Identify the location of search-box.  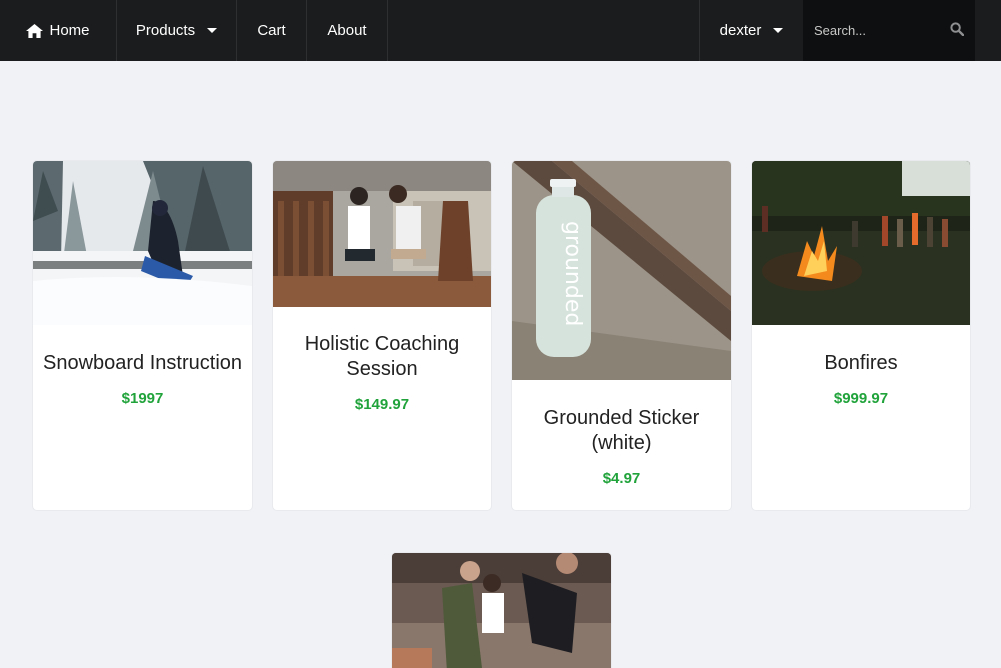
(889, 30).